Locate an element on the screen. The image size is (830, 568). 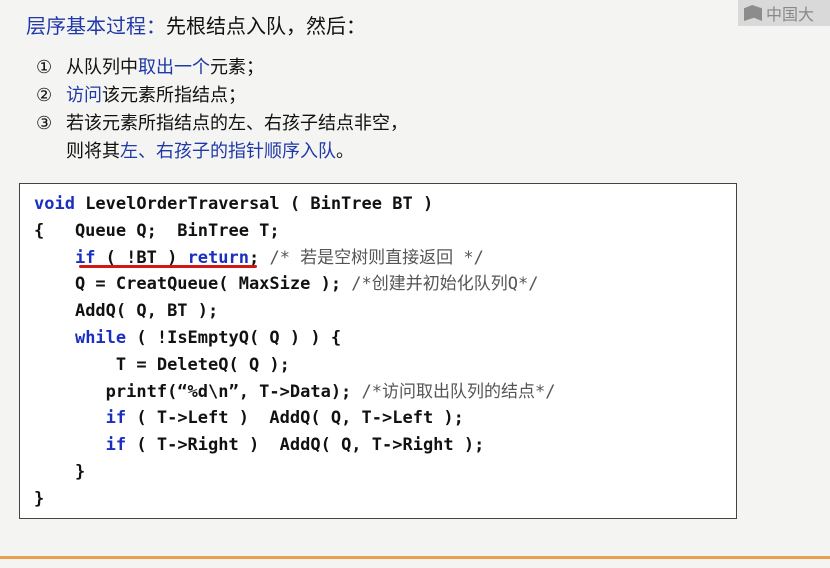
code-text: T = DeleteQ( Q ); is located at coordinates (202, 364).